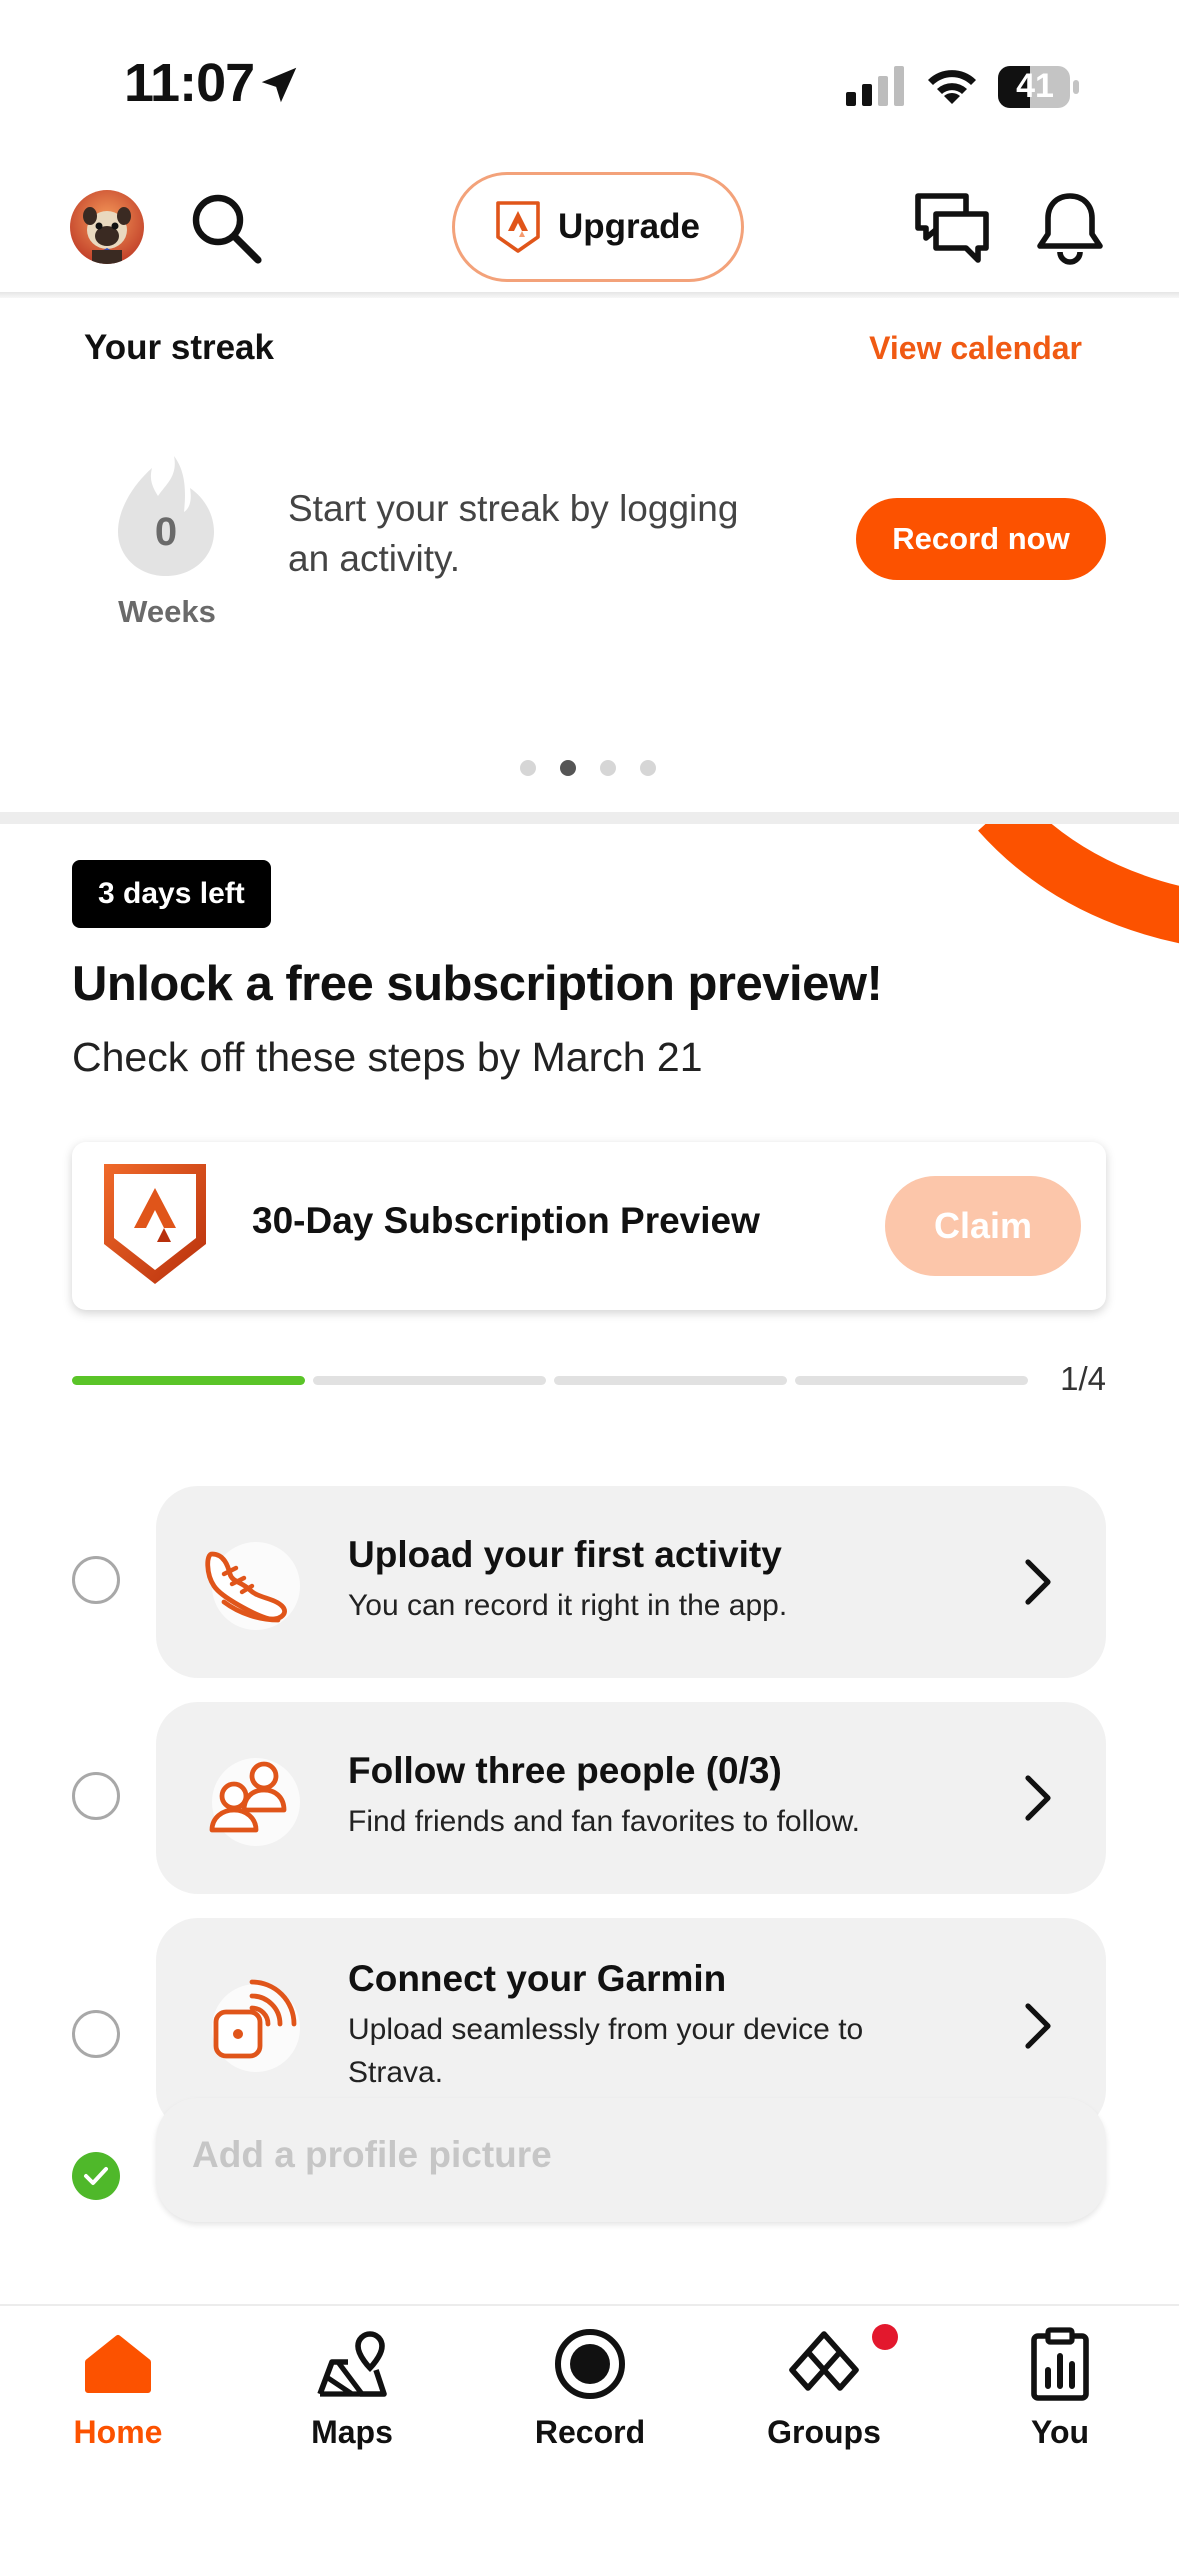 This screenshot has height=2556, width=1179. I want to click on tab-home: Home, so click(118, 2401).